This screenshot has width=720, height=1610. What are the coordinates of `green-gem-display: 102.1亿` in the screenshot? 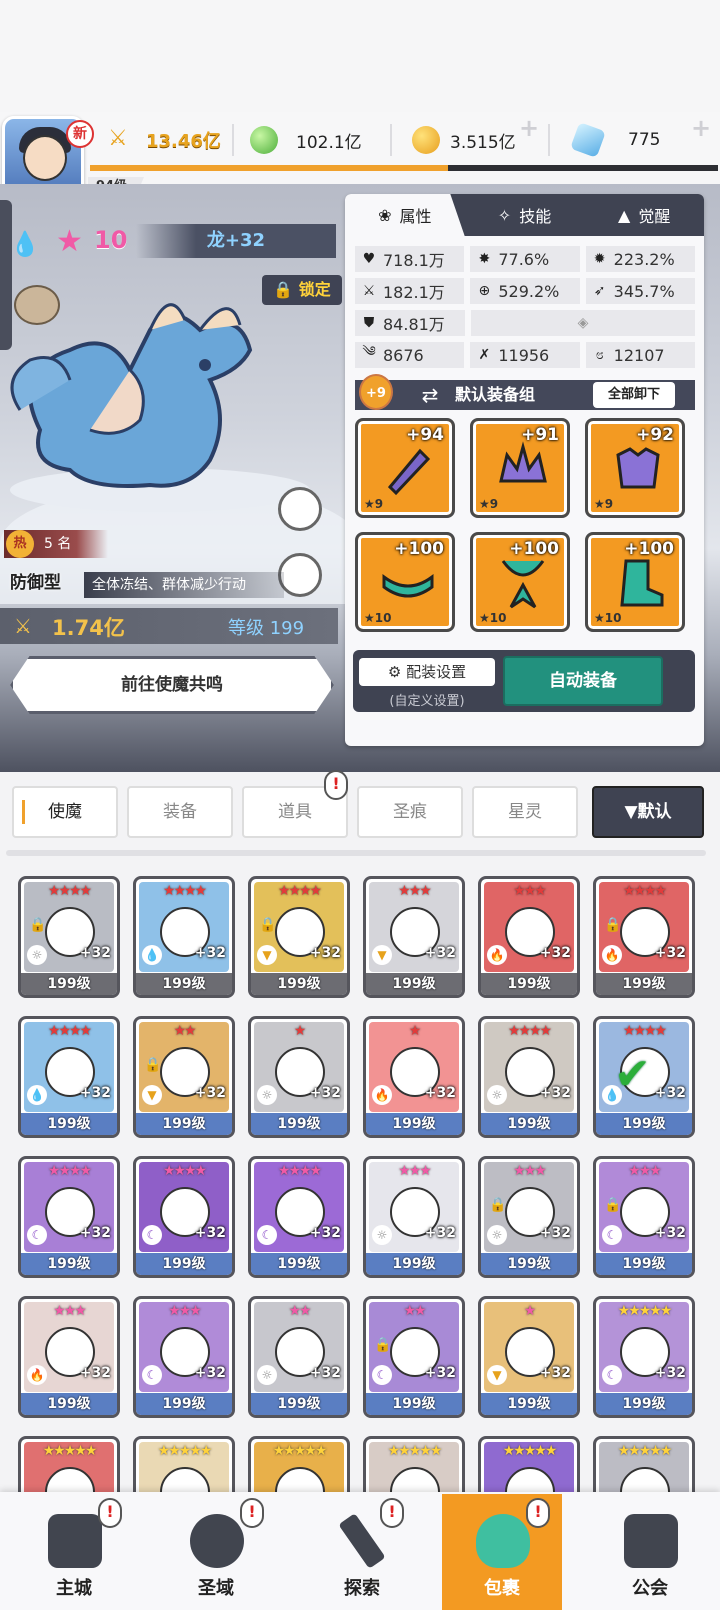 It's located at (306, 140).